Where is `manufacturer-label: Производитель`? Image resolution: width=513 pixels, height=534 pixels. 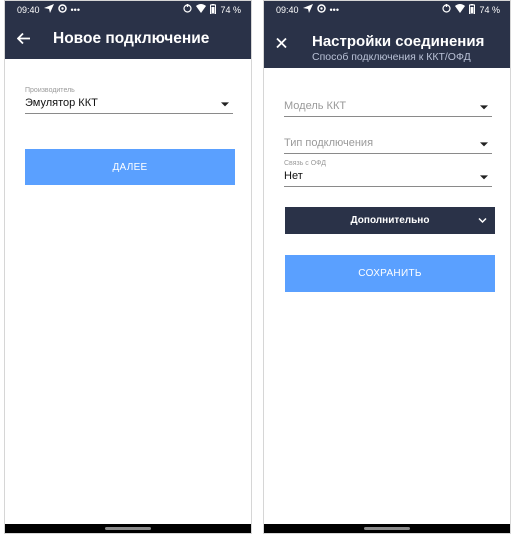 manufacturer-label: Производитель is located at coordinates (50, 90).